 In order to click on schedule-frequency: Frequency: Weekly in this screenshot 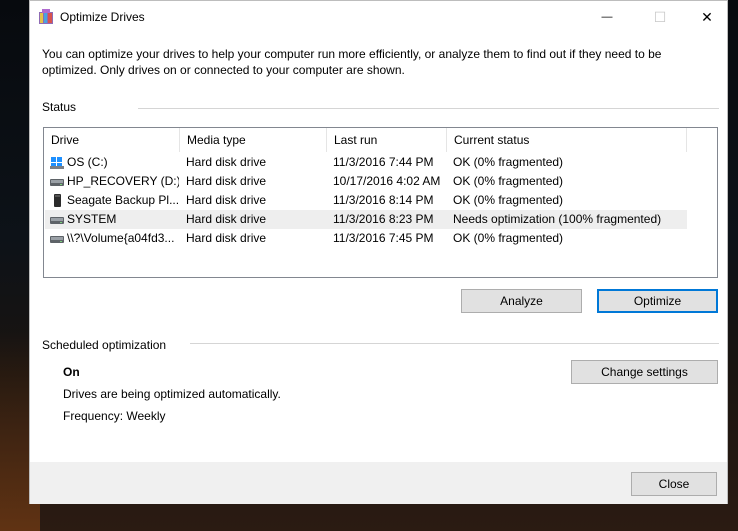, I will do `click(114, 416)`.